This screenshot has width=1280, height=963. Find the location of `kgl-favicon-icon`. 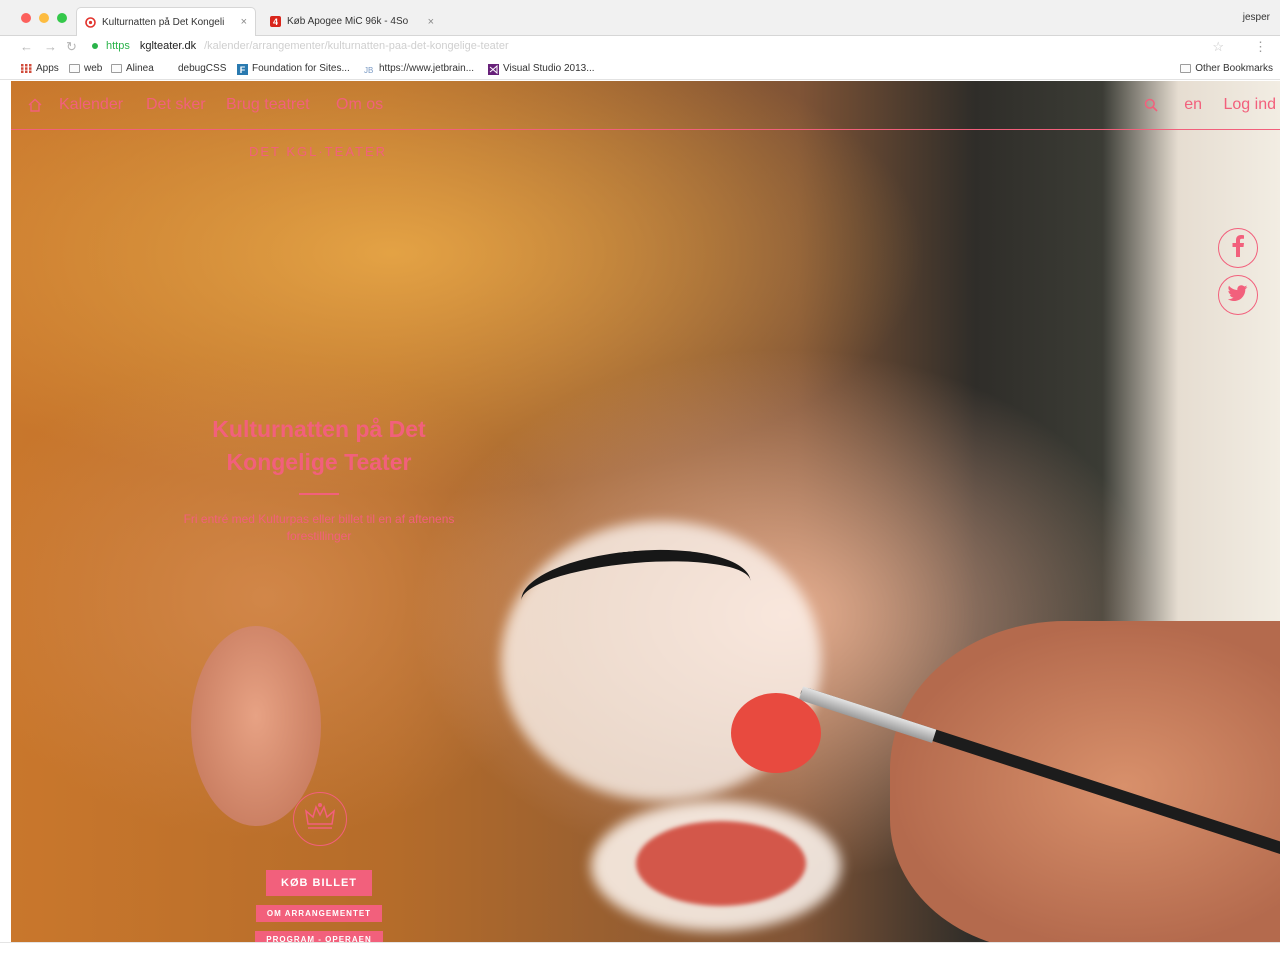

kgl-favicon-icon is located at coordinates (90, 22).